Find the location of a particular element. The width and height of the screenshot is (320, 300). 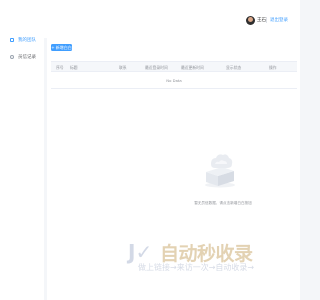

sidebar-item-records: 员信记录 is located at coordinates (23, 57).